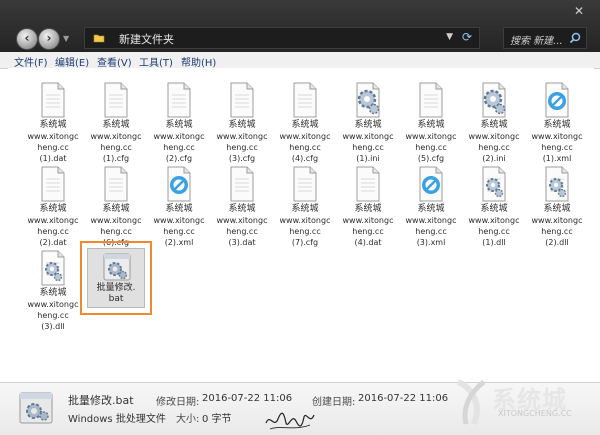 The image size is (600, 435). Describe the element at coordinates (49, 39) in the screenshot. I see `forward-button: ›` at that location.